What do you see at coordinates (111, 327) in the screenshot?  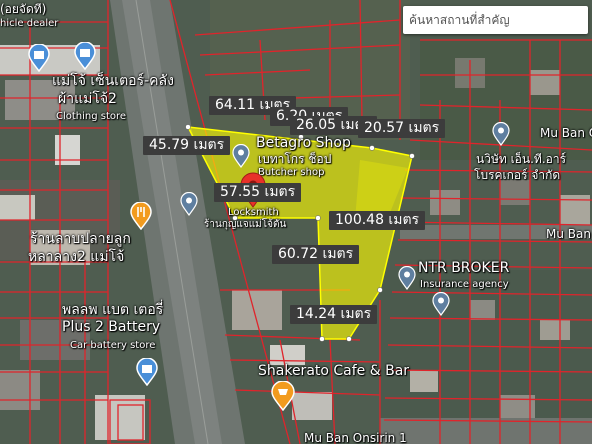 I see `poi-battery-name-2: Plus 2 Battery` at bounding box center [111, 327].